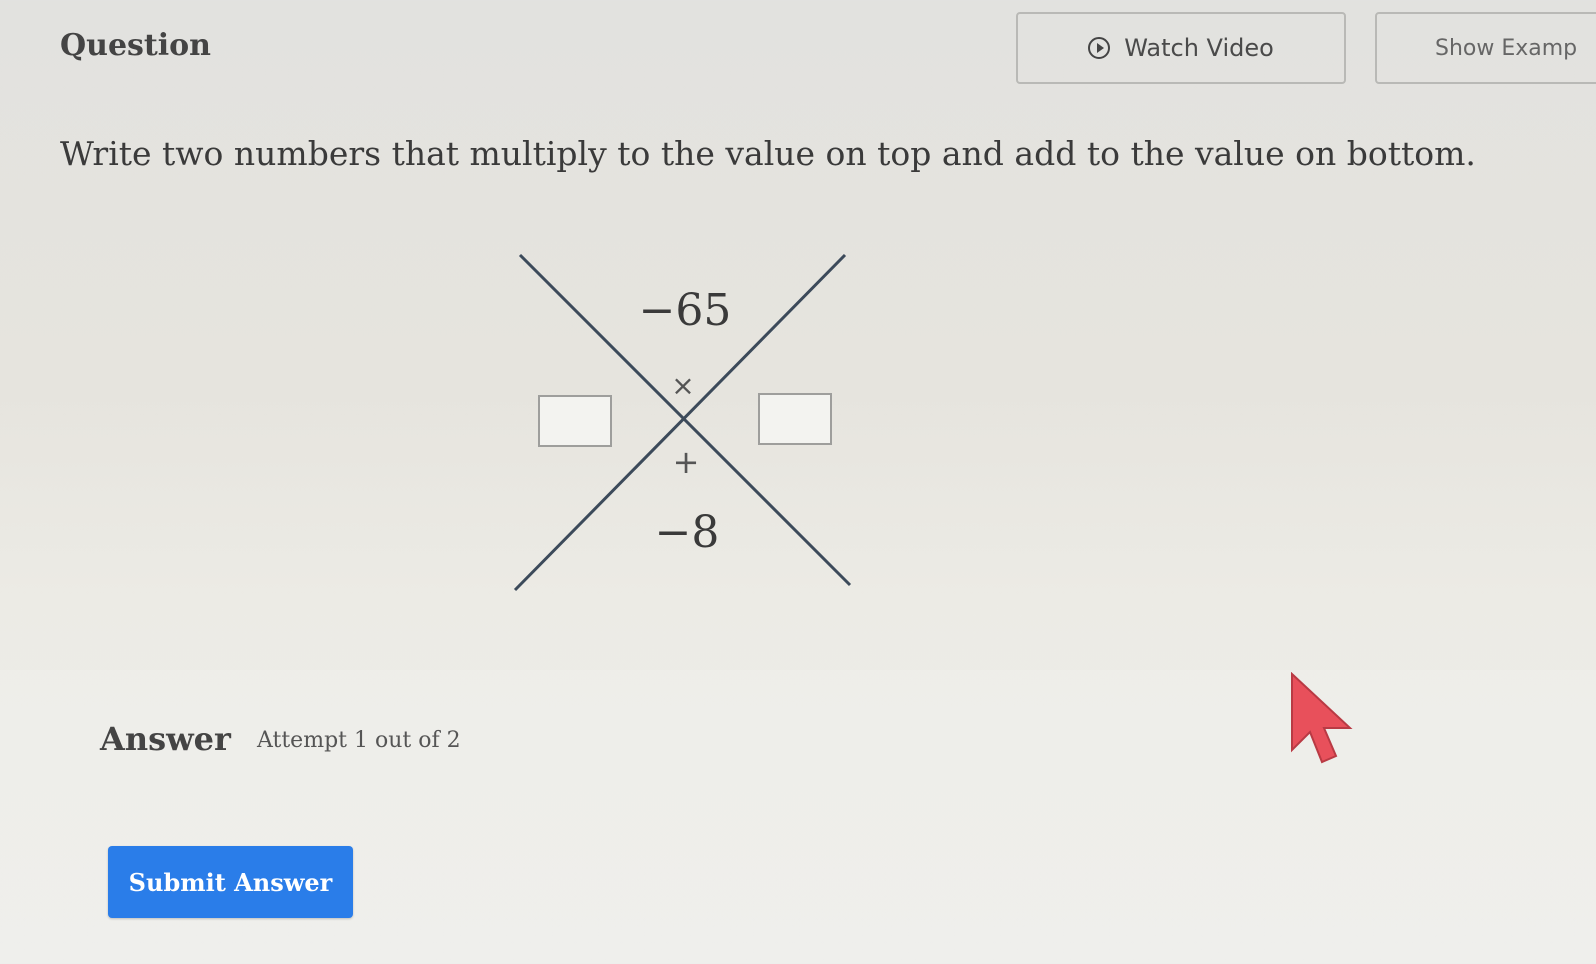  Describe the element at coordinates (1322, 718) in the screenshot. I see `mouse-pointer-icon` at that location.